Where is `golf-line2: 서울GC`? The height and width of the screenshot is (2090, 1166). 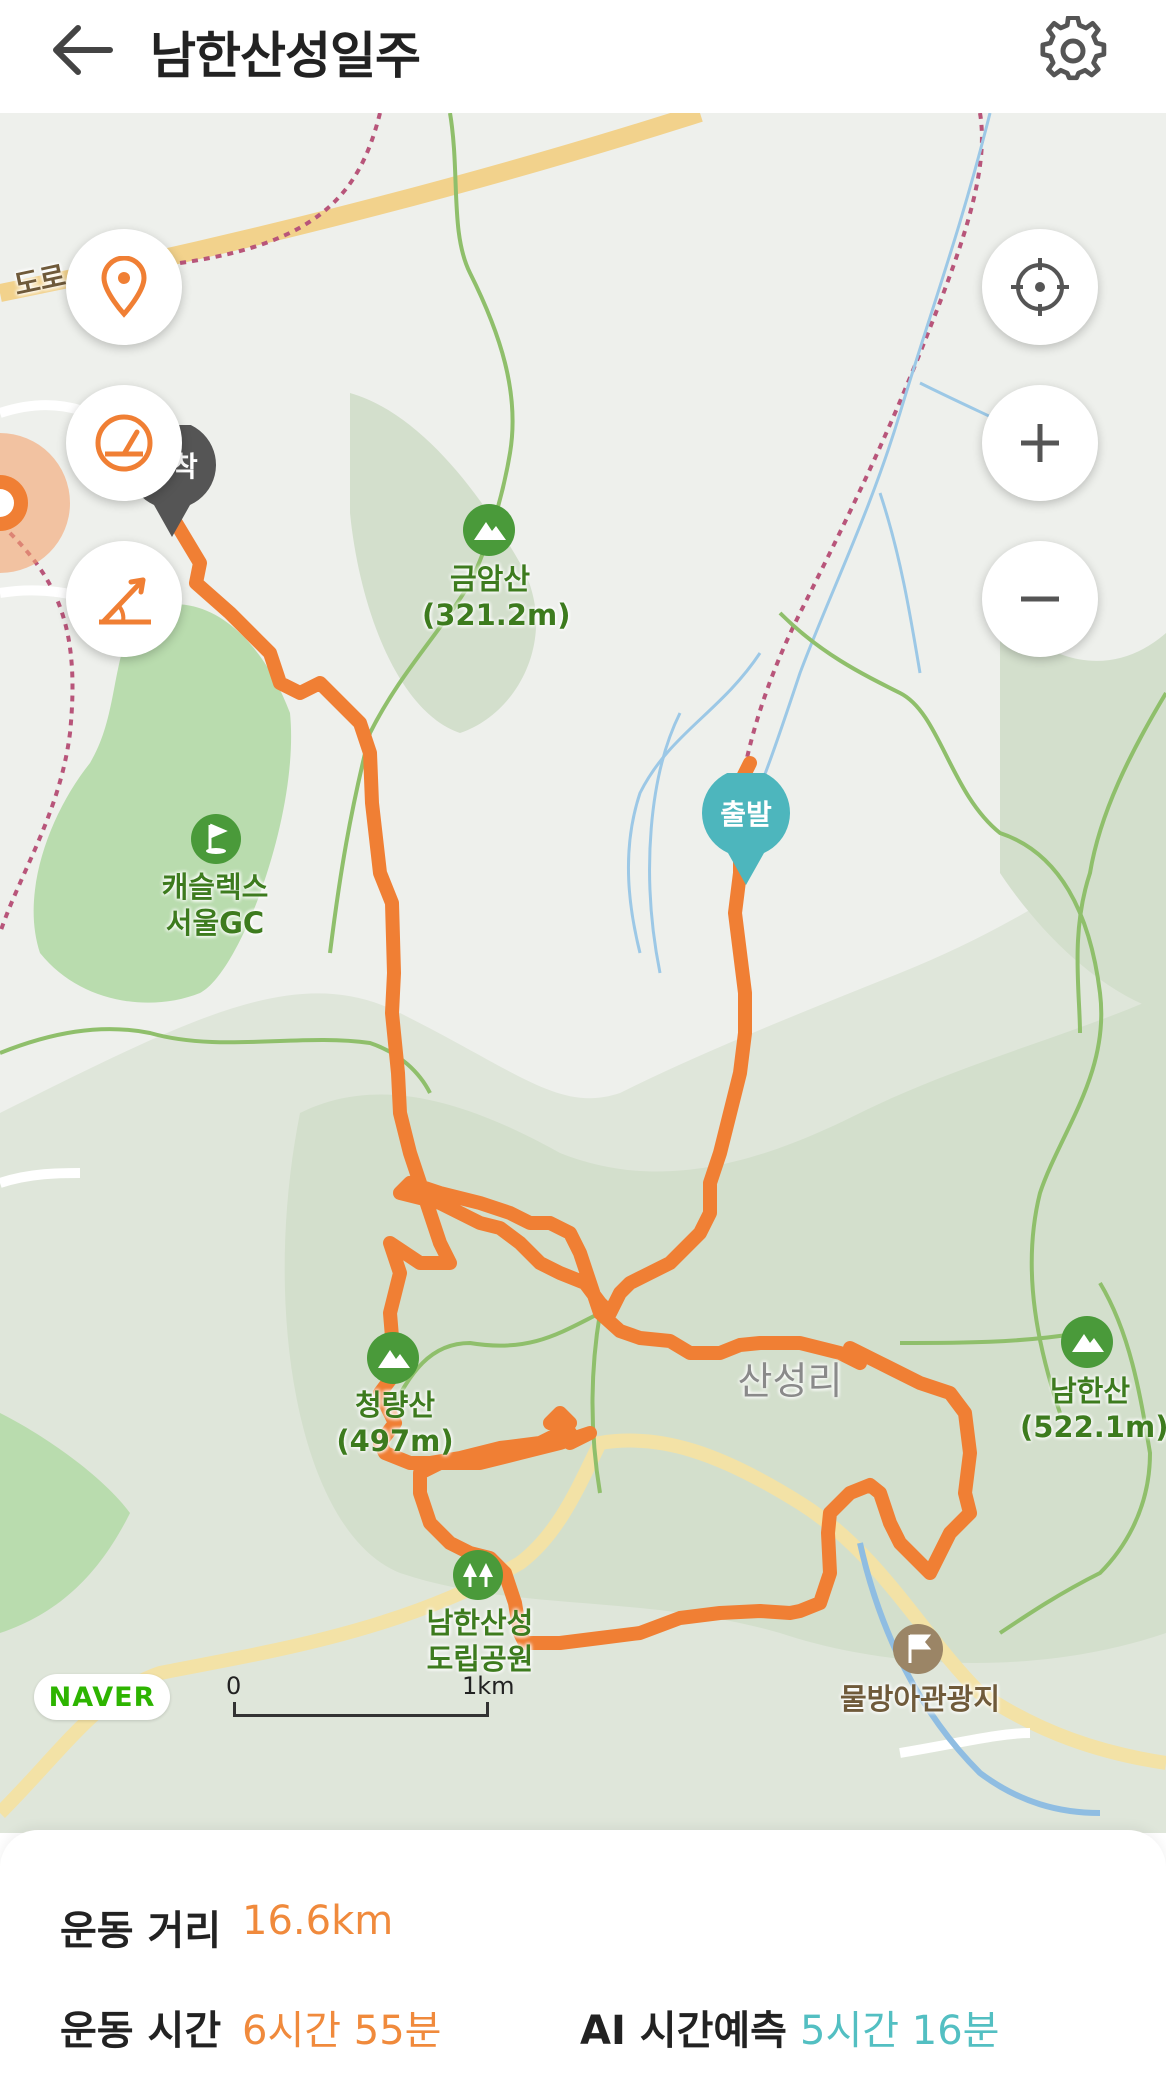 golf-line2: 서울GC is located at coordinates (215, 923).